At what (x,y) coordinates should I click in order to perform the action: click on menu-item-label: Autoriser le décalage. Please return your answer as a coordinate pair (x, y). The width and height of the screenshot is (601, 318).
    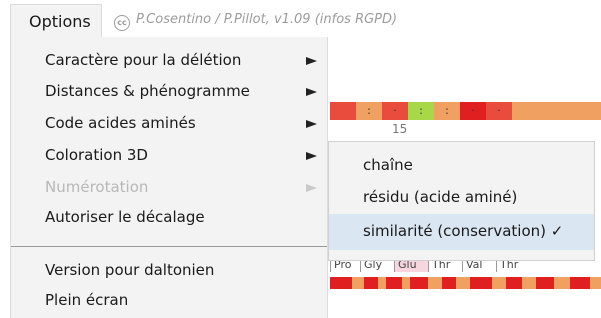
    Looking at the image, I should click on (125, 217).